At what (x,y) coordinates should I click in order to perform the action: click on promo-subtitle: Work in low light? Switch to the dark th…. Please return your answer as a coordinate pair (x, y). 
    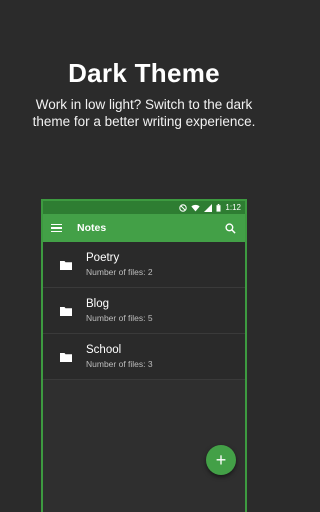
    Looking at the image, I should click on (144, 113).